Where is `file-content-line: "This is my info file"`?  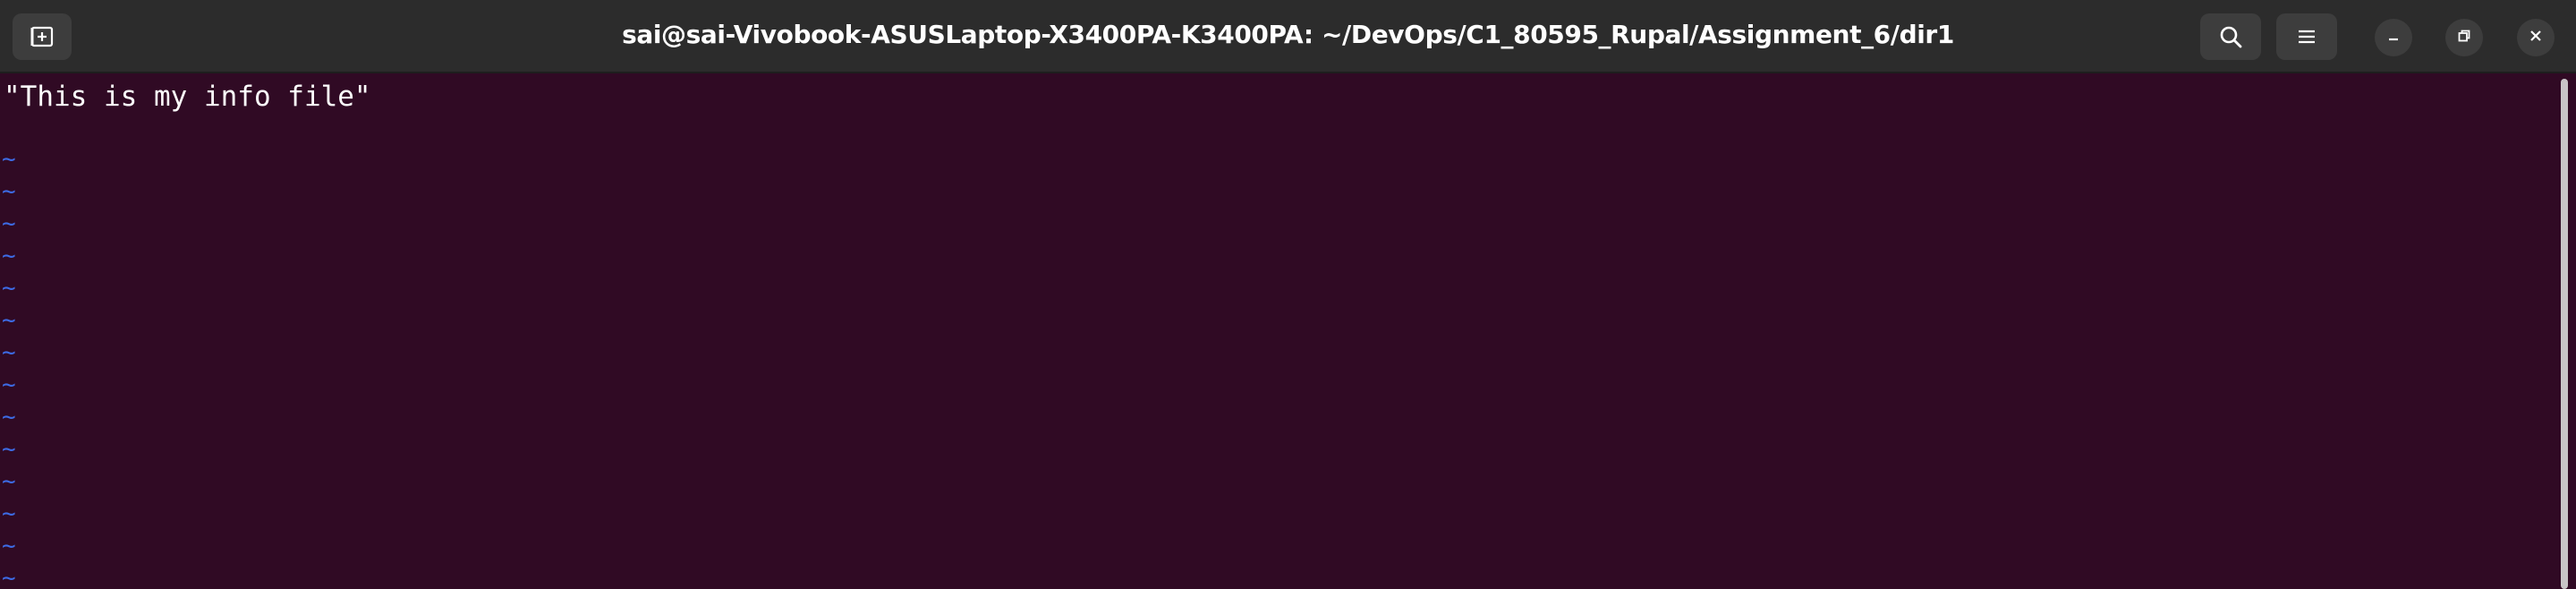 file-content-line: "This is my info file" is located at coordinates (187, 97).